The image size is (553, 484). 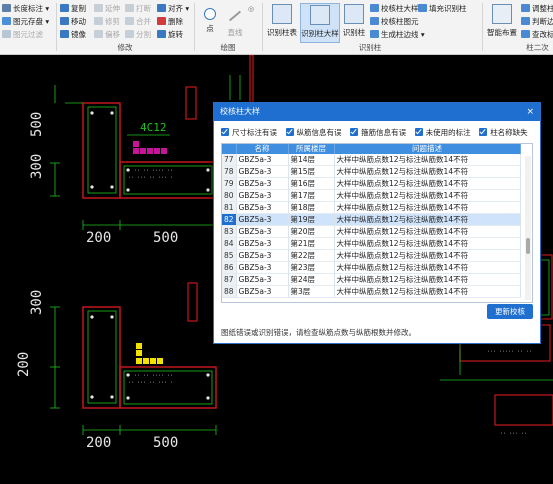 I want to click on dim-200-upper: 200, so click(x=98, y=238).